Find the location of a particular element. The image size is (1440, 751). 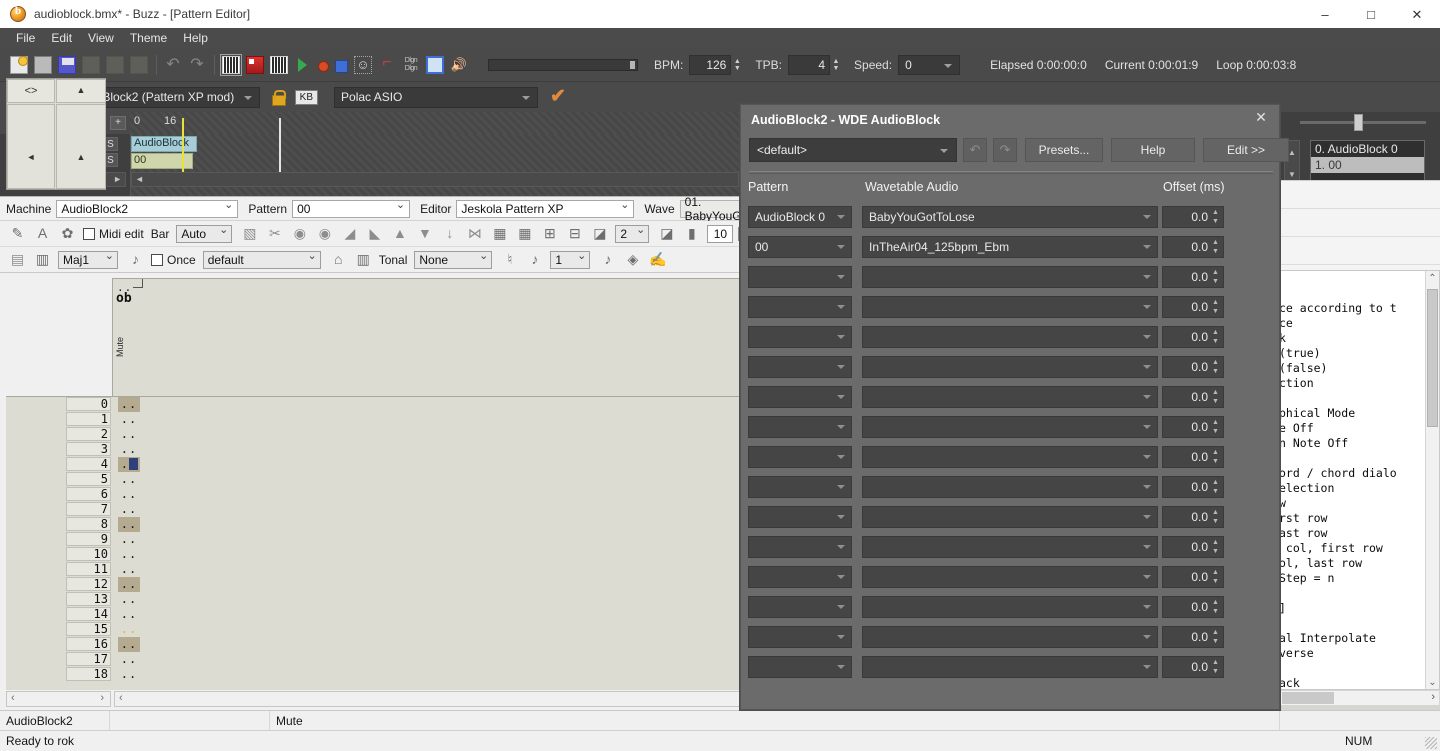

wavetable-dropdown-row: BabyYouGotToLose is located at coordinates (1010, 217).